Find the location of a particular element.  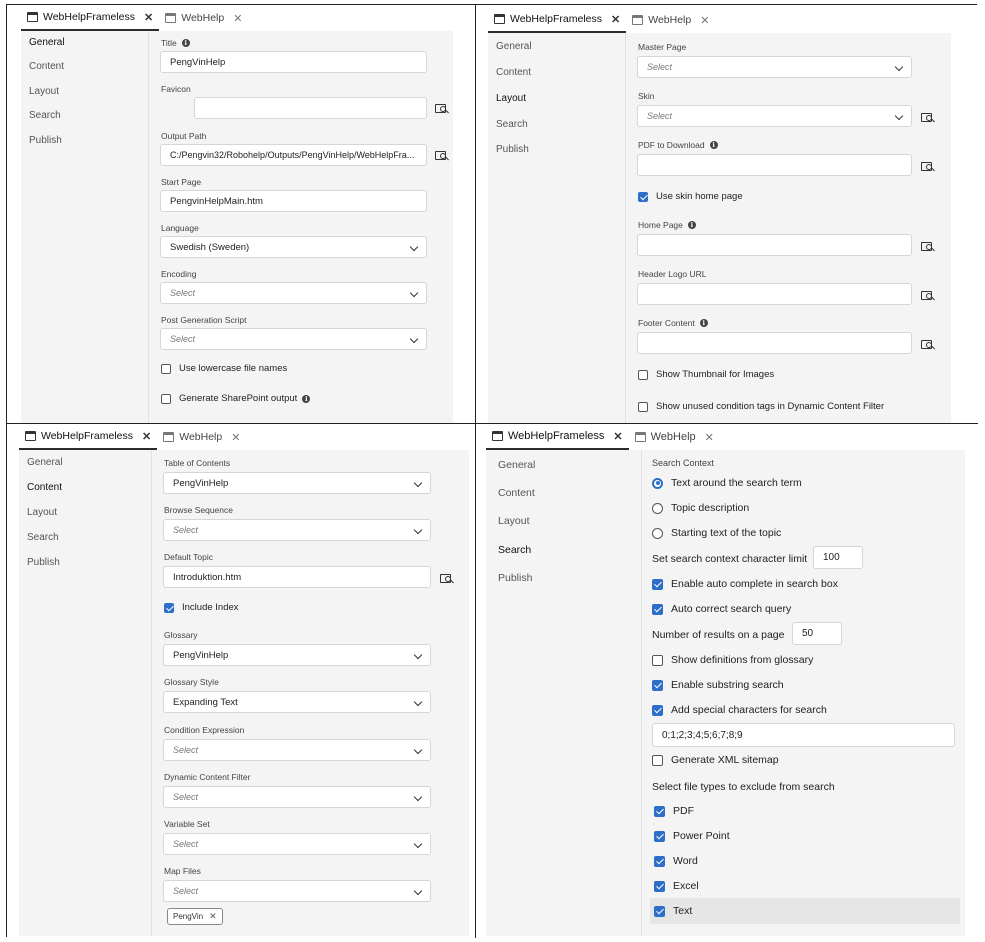

glossary-style-select: Expanding Text is located at coordinates (297, 702).